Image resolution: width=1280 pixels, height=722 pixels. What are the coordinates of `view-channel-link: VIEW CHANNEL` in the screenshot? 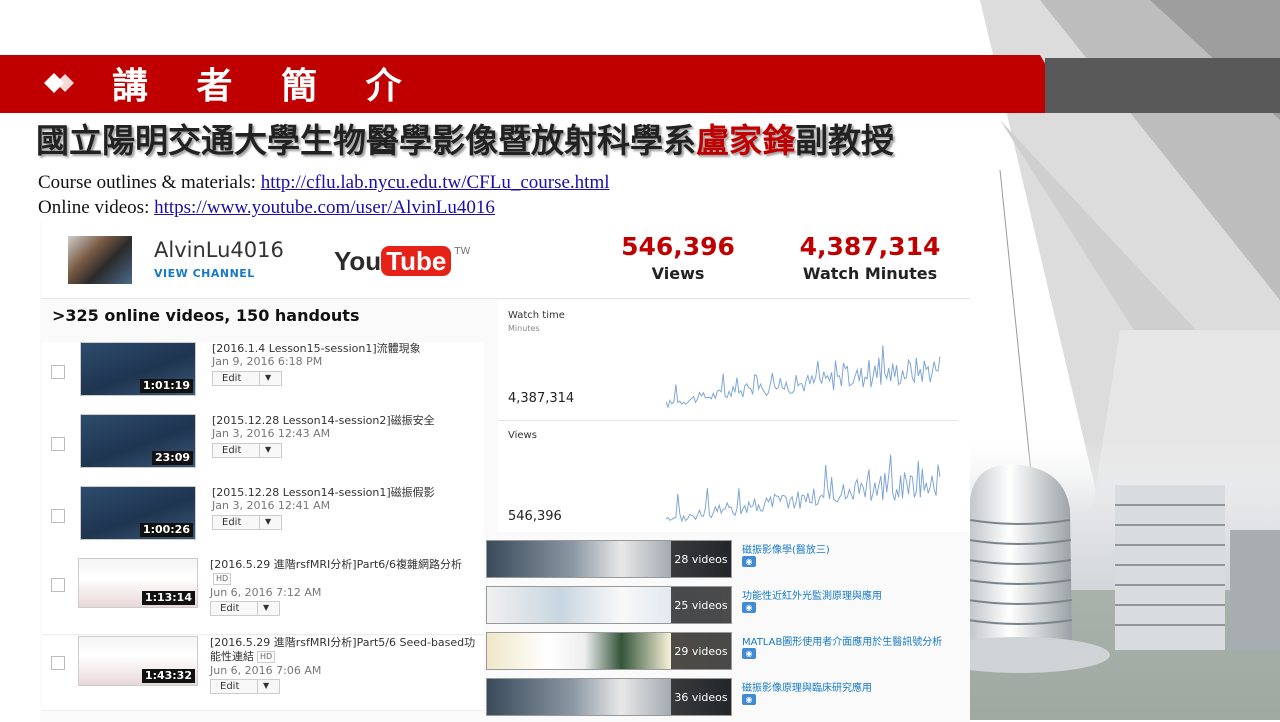 It's located at (204, 273).